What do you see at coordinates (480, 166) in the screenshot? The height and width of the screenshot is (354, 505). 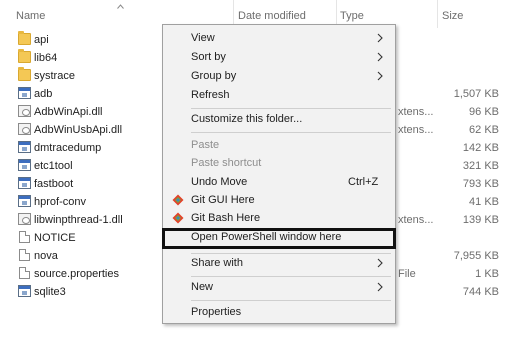 I see `file-size: 321 KB` at bounding box center [480, 166].